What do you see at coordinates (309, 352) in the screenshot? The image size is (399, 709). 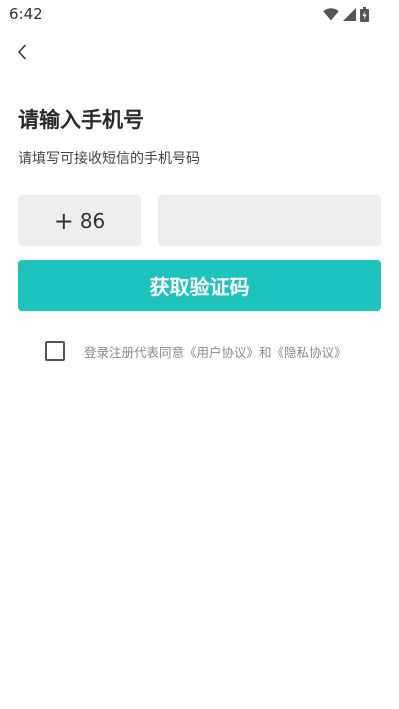 I see `privacy-agreement-link: 《隐私协议》` at bounding box center [309, 352].